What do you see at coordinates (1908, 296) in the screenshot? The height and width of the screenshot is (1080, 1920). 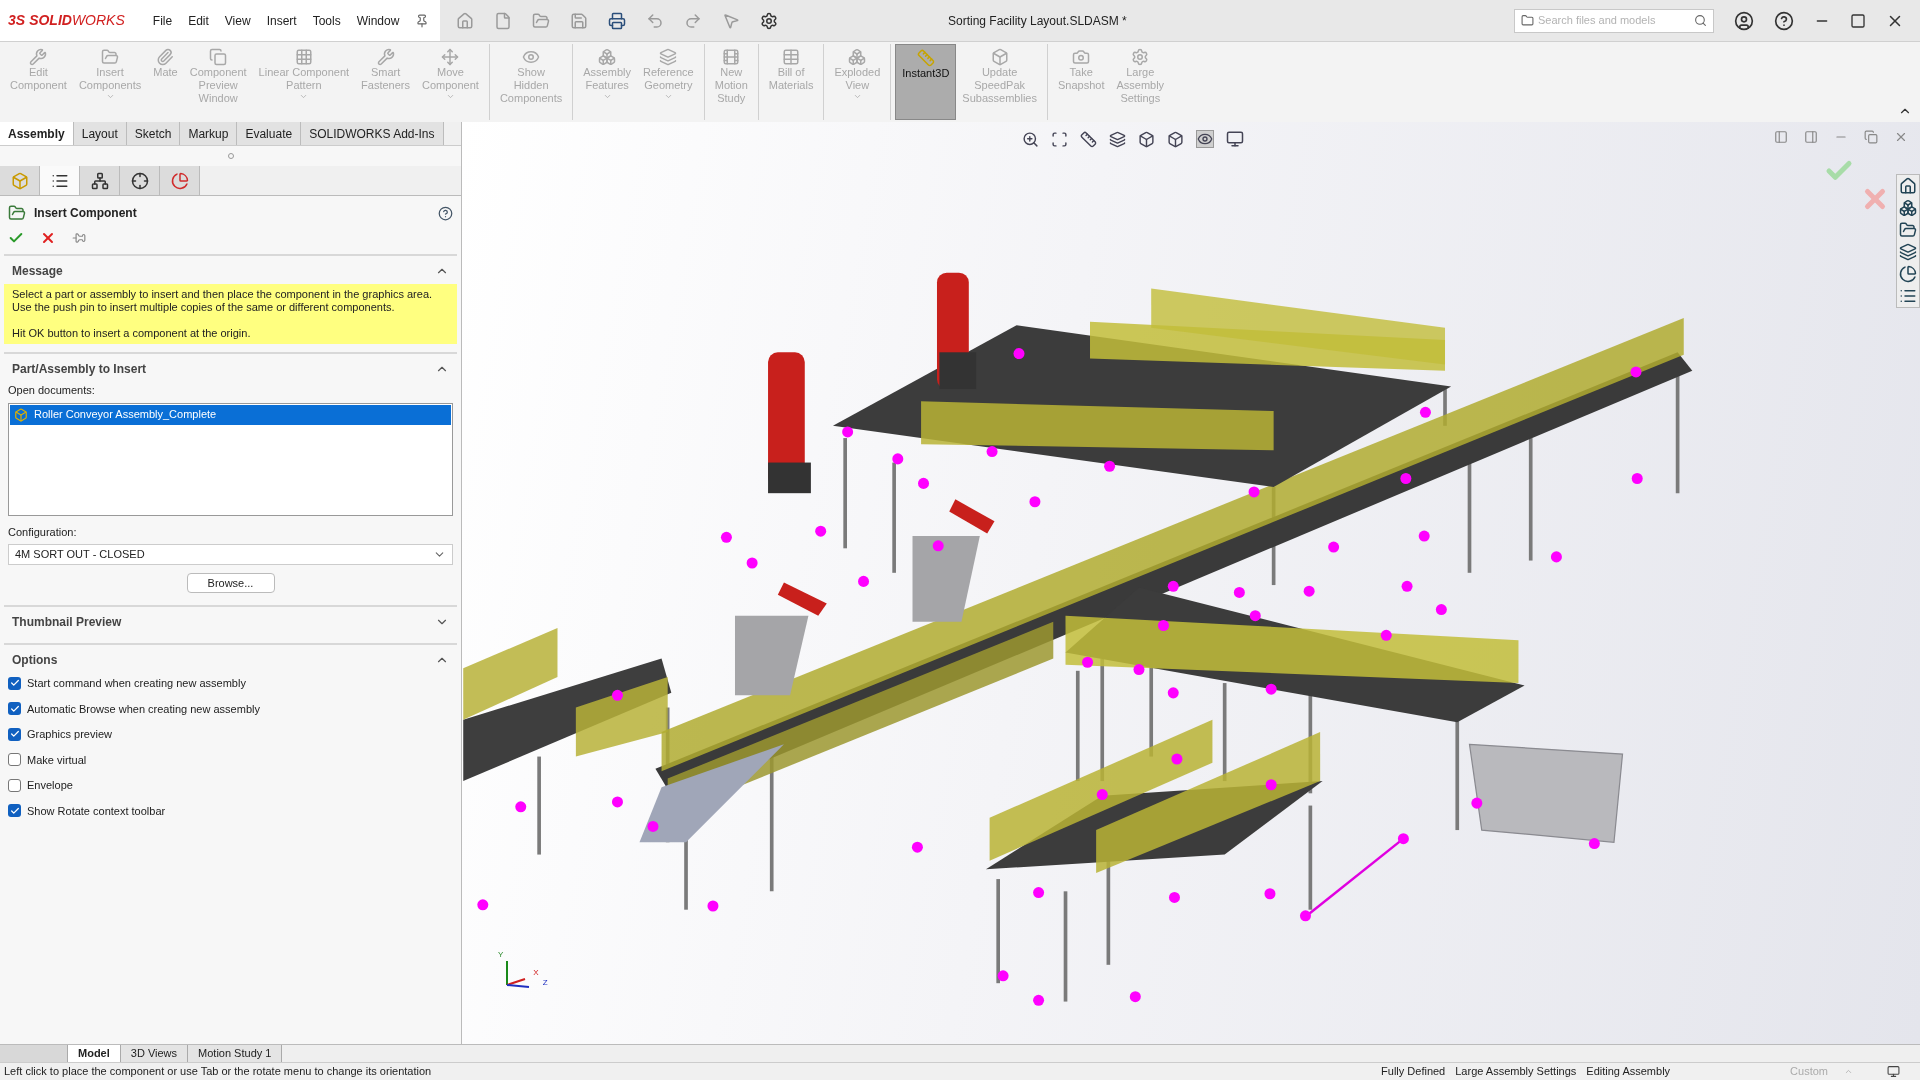 I see `list-icon` at bounding box center [1908, 296].